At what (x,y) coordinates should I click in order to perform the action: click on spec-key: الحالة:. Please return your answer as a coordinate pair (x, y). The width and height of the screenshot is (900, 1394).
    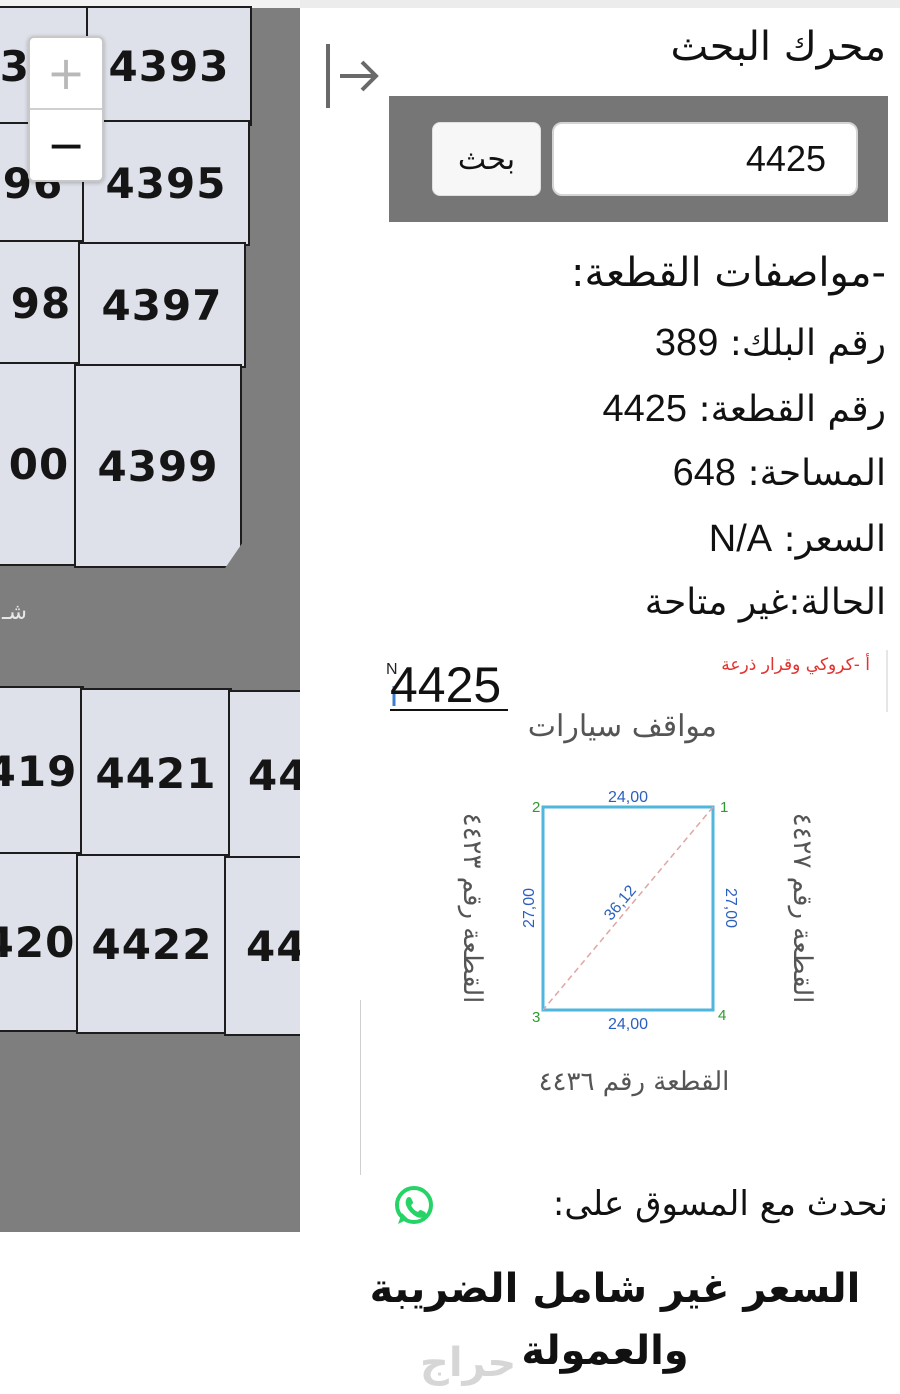
    Looking at the image, I should click on (837, 602).